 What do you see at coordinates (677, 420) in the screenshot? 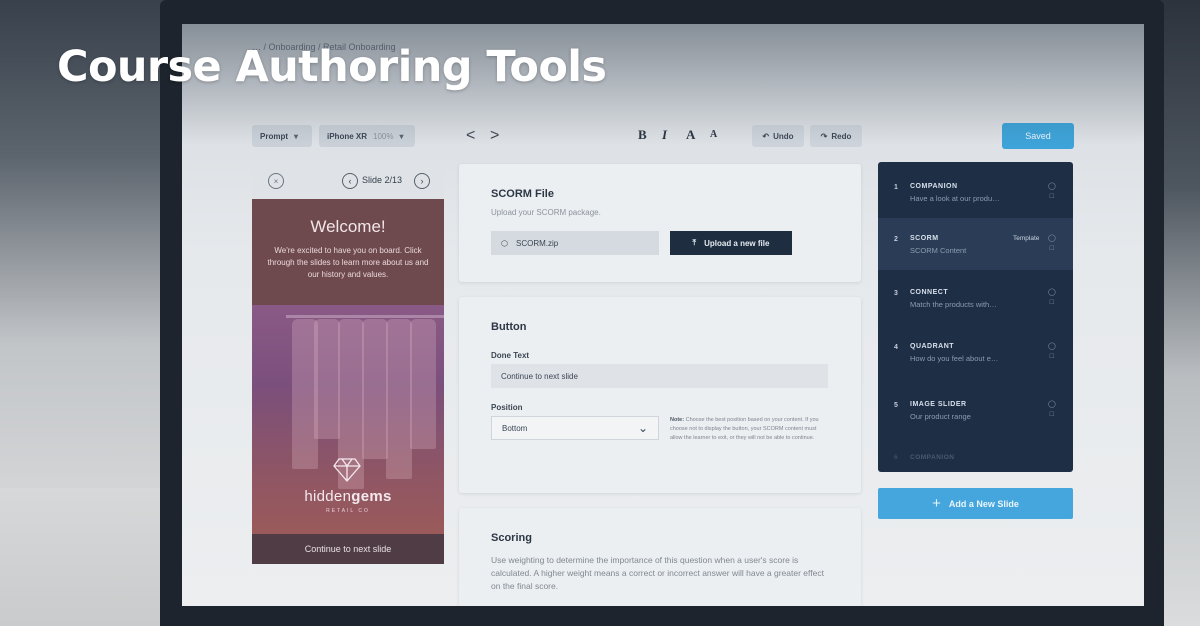
I see `position-note-label: Note:` at bounding box center [677, 420].